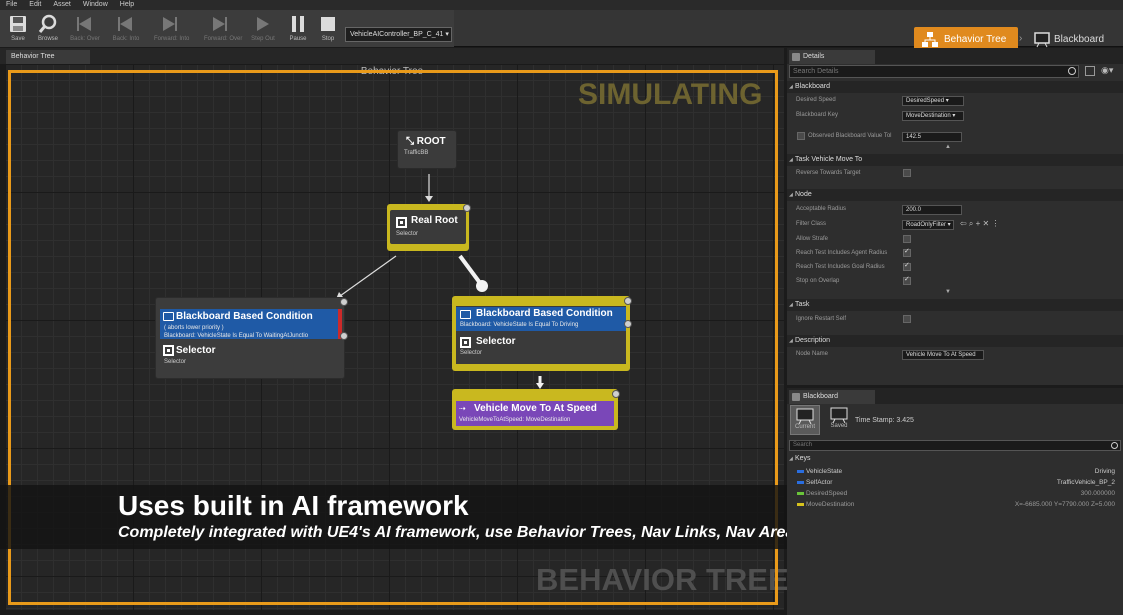 Image resolution: width=1123 pixels, height=615 pixels. What do you see at coordinates (955, 305) in the screenshot?
I see `section-task: Task` at bounding box center [955, 305].